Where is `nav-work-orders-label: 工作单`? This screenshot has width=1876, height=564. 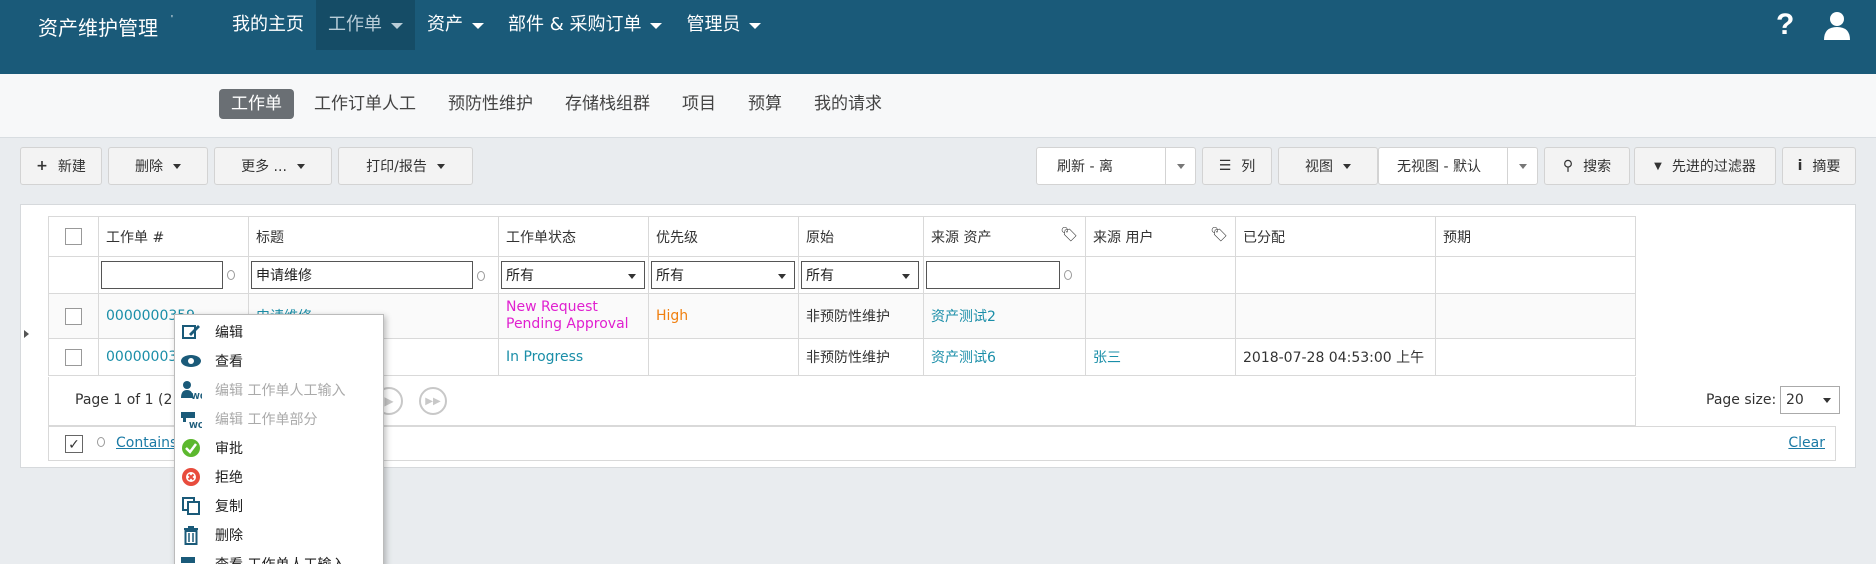
nav-work-orders-label: 工作单 is located at coordinates (355, 24).